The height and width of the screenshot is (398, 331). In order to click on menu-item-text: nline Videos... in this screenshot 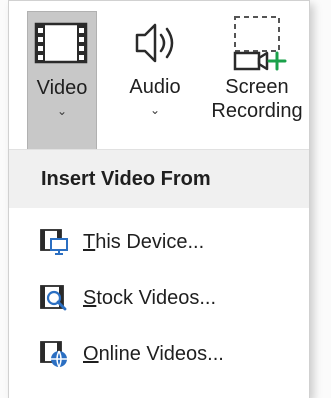, I will do `click(161, 353)`.